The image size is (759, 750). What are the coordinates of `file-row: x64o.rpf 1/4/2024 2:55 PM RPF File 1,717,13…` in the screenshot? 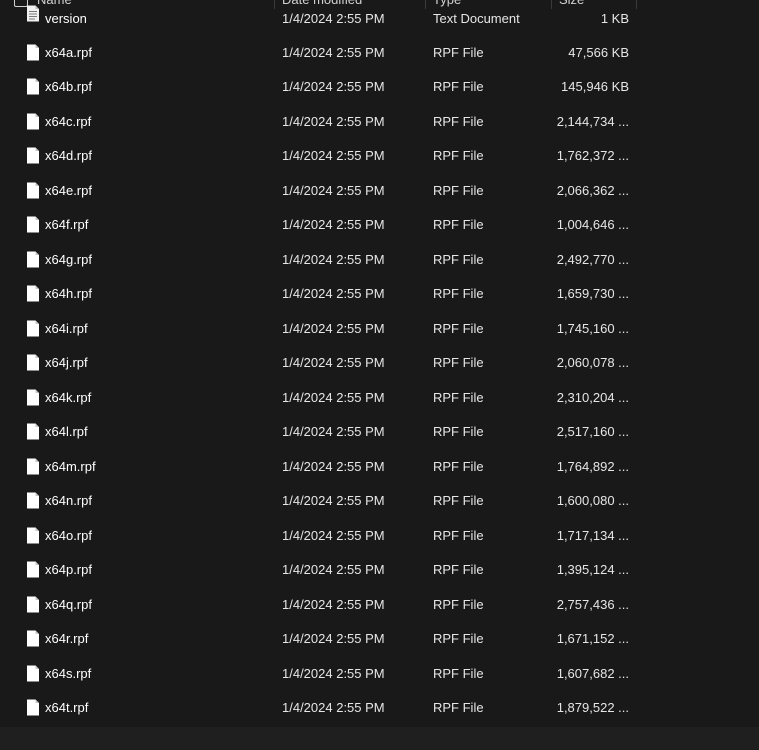 It's located at (379, 536).